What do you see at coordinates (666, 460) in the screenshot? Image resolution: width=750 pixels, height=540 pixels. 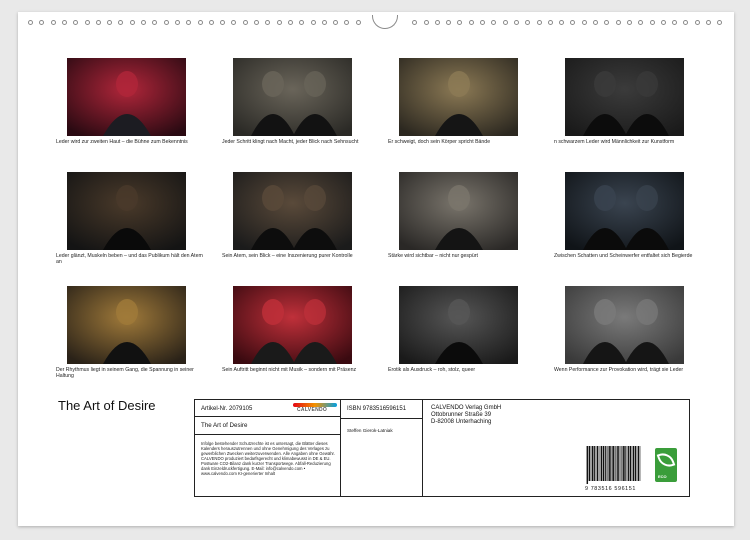 I see `leaf-icon` at bounding box center [666, 460].